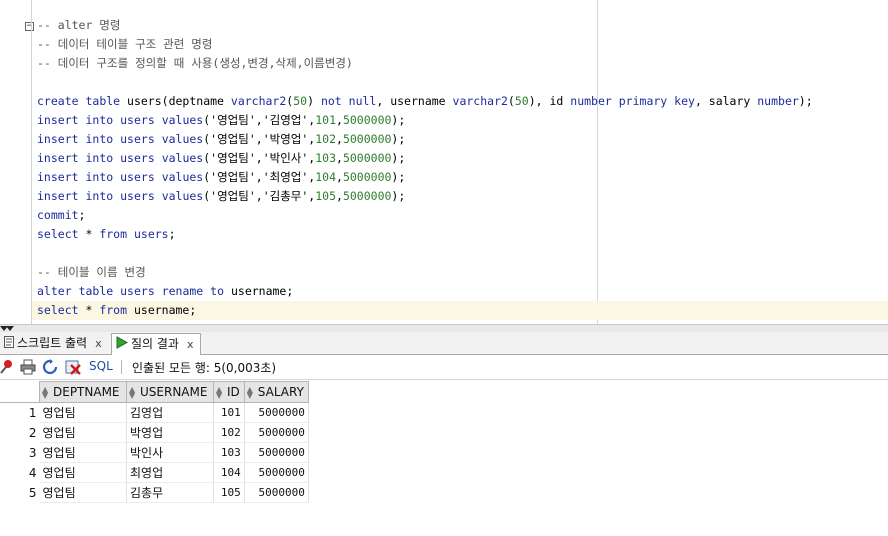  Describe the element at coordinates (20, 493) in the screenshot. I see `row-number: 5` at that location.